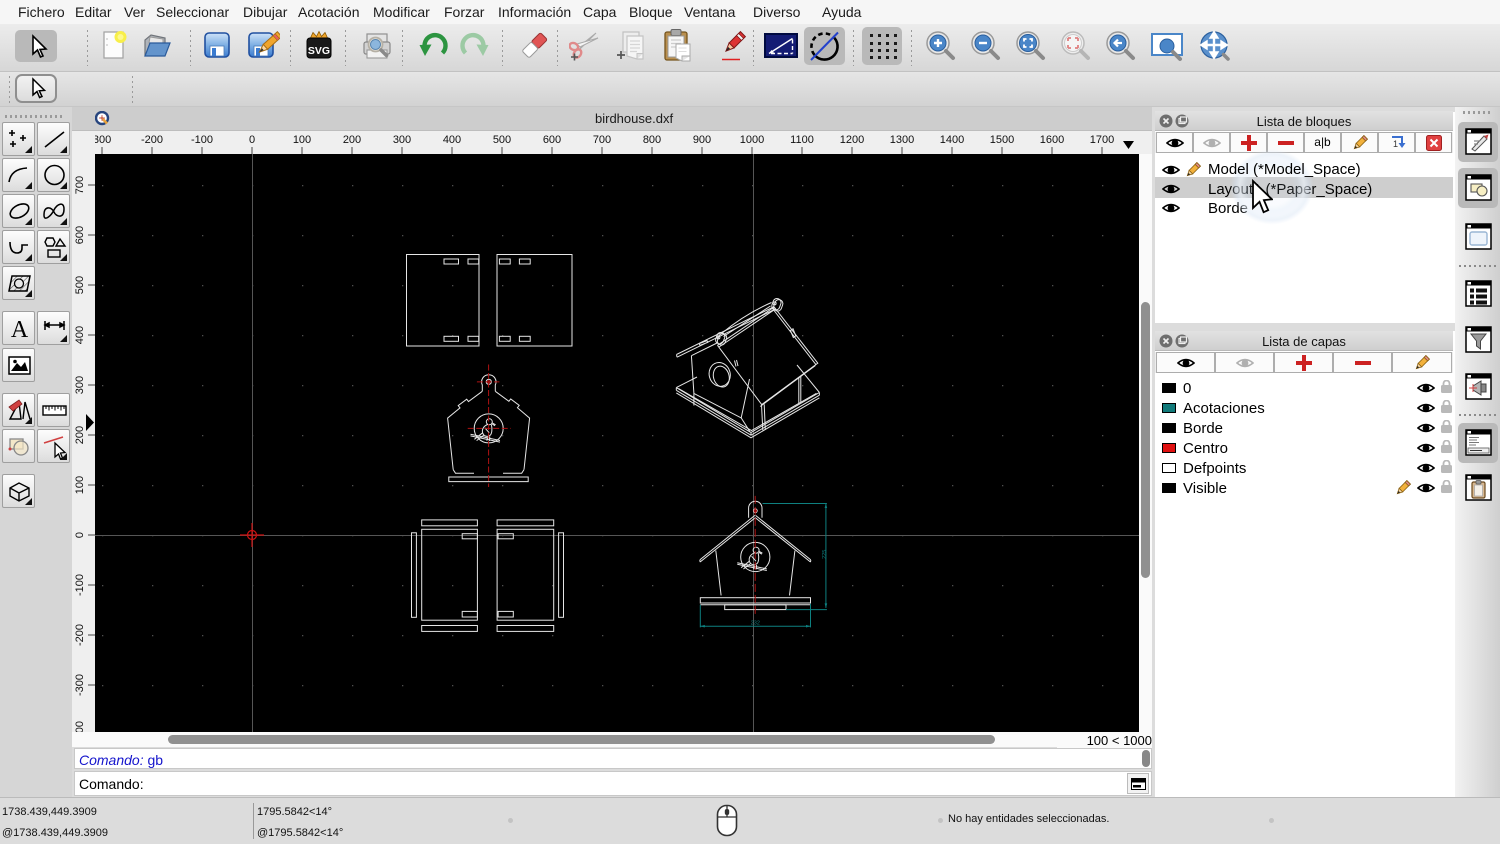 The width and height of the screenshot is (1500, 844). Describe the element at coordinates (952, 140) in the screenshot. I see `svg-text: 1400` at that location.